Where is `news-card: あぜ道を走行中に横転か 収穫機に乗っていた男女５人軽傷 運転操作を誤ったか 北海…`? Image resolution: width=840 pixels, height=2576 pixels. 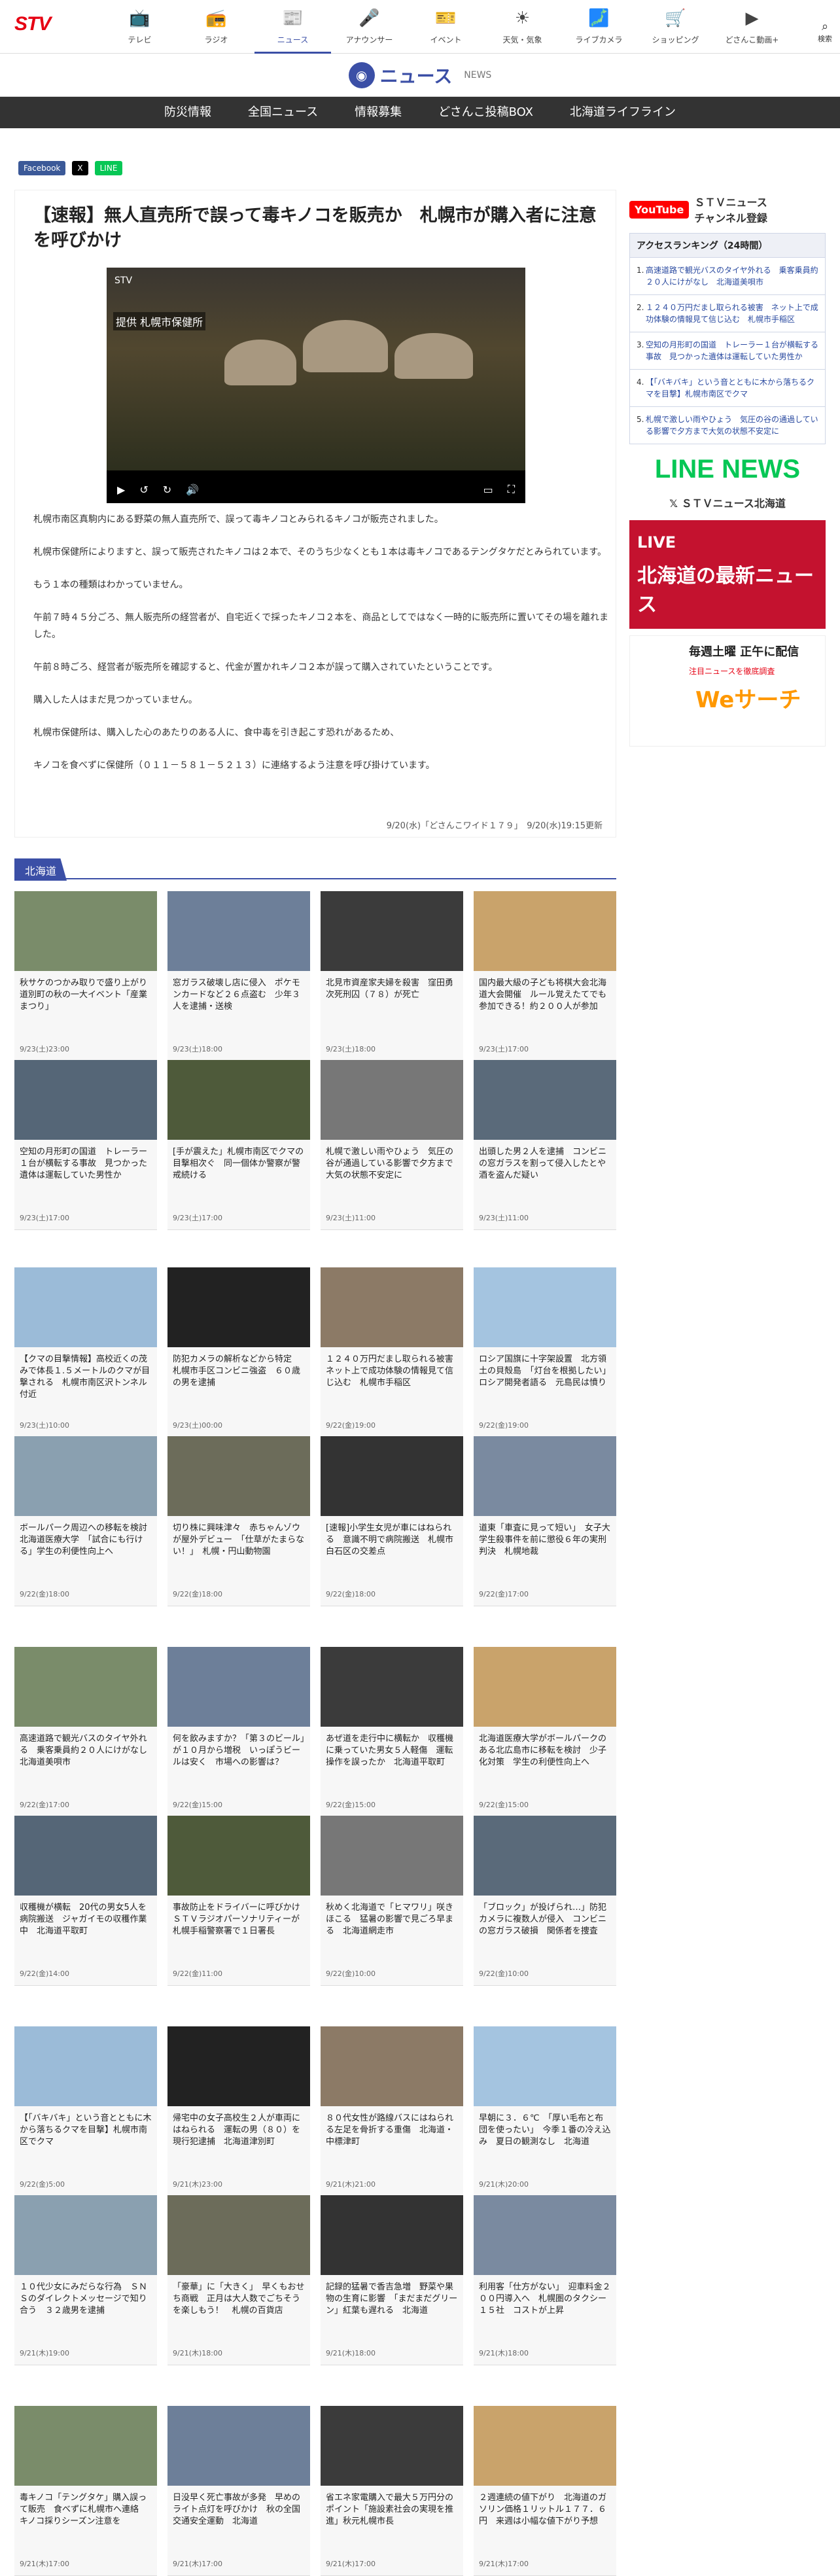 news-card: あぜ道を走行中に横転か 収穫機に乗っていた男女５人軽傷 運転操作を誤ったか 北海… is located at coordinates (392, 1732).